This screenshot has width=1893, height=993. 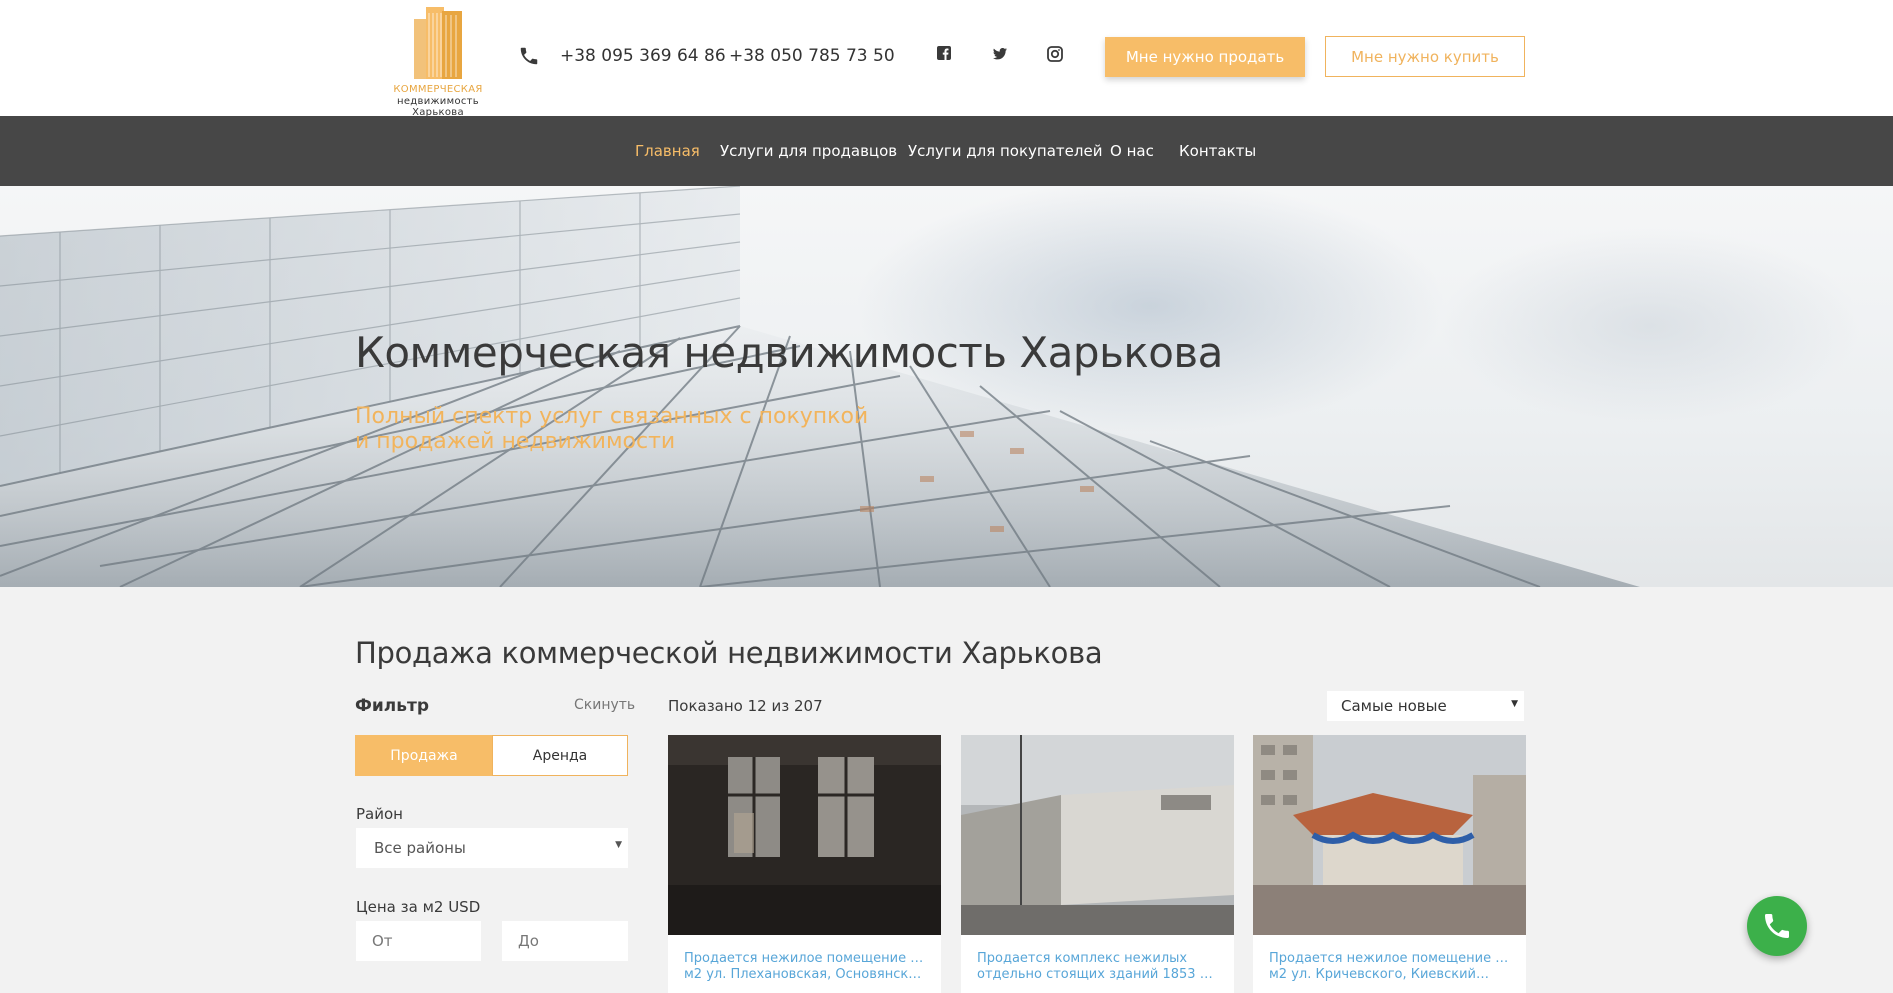 What do you see at coordinates (438, 43) in the screenshot?
I see `building-logo-icon` at bounding box center [438, 43].